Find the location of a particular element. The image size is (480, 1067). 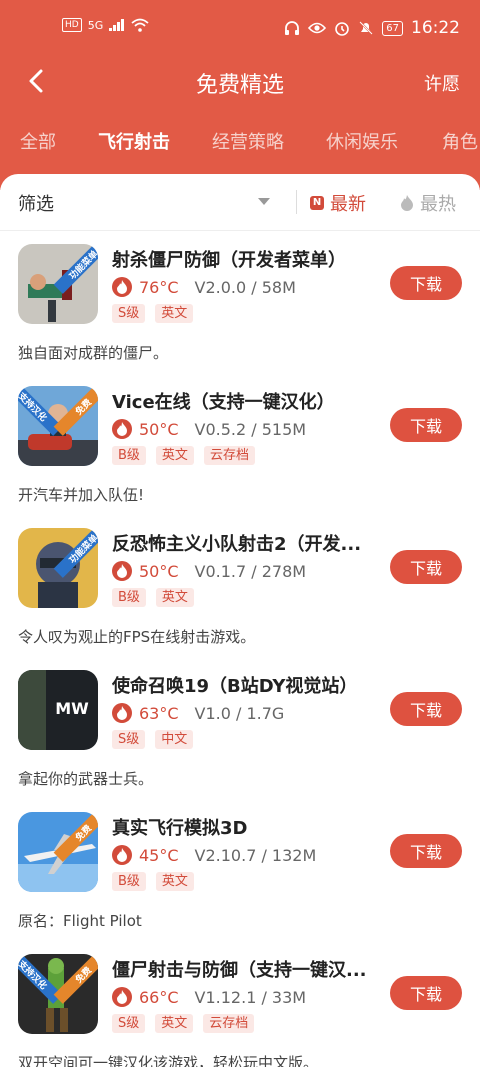

version-size: V1.0 / 1.7G is located at coordinates (239, 713).